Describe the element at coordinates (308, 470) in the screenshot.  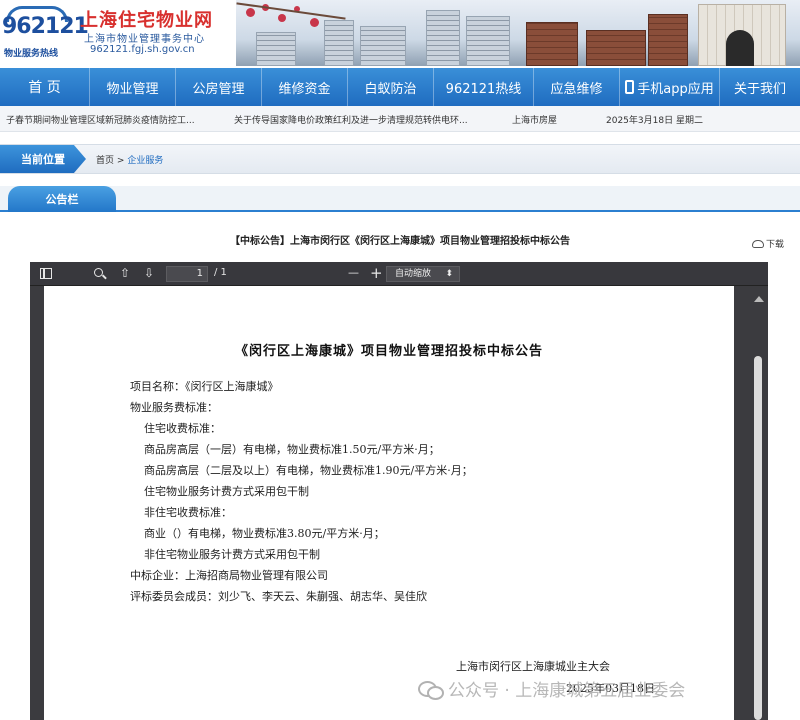
I see `document-line: 商品房高层（二层及以上）有电梯，物业费标准1.90元/平方米·月；` at that location.